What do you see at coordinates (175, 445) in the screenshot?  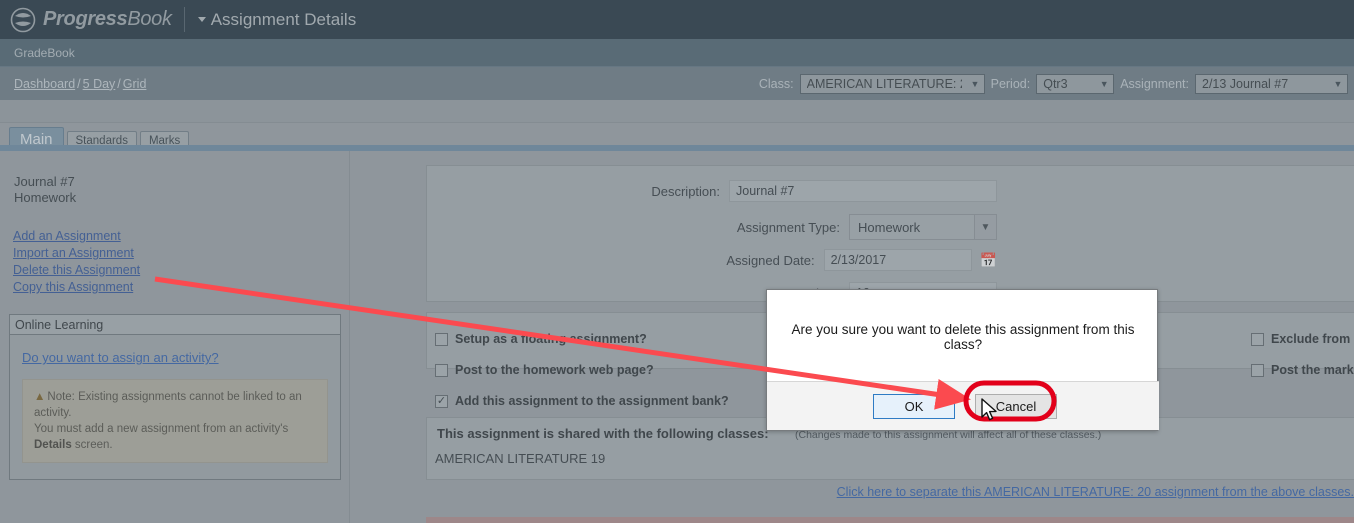 I see `note-line-3: Details screen.` at bounding box center [175, 445].